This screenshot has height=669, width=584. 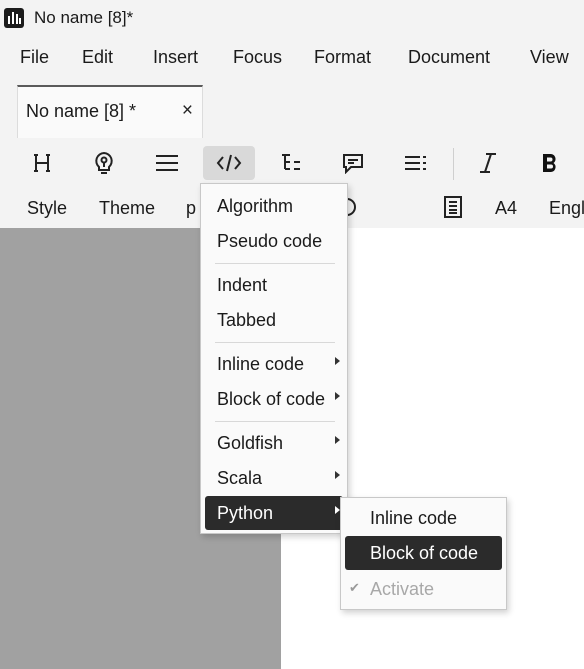 I want to click on toolbar, so click(x=292, y=163).